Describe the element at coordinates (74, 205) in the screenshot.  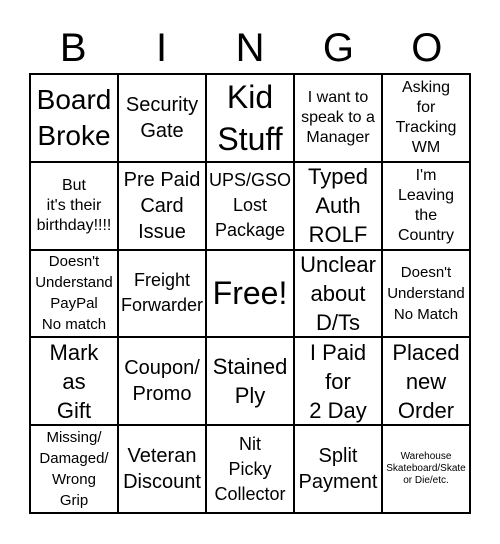
I see `bingo-cell: But it's their birthday!!!!` at that location.